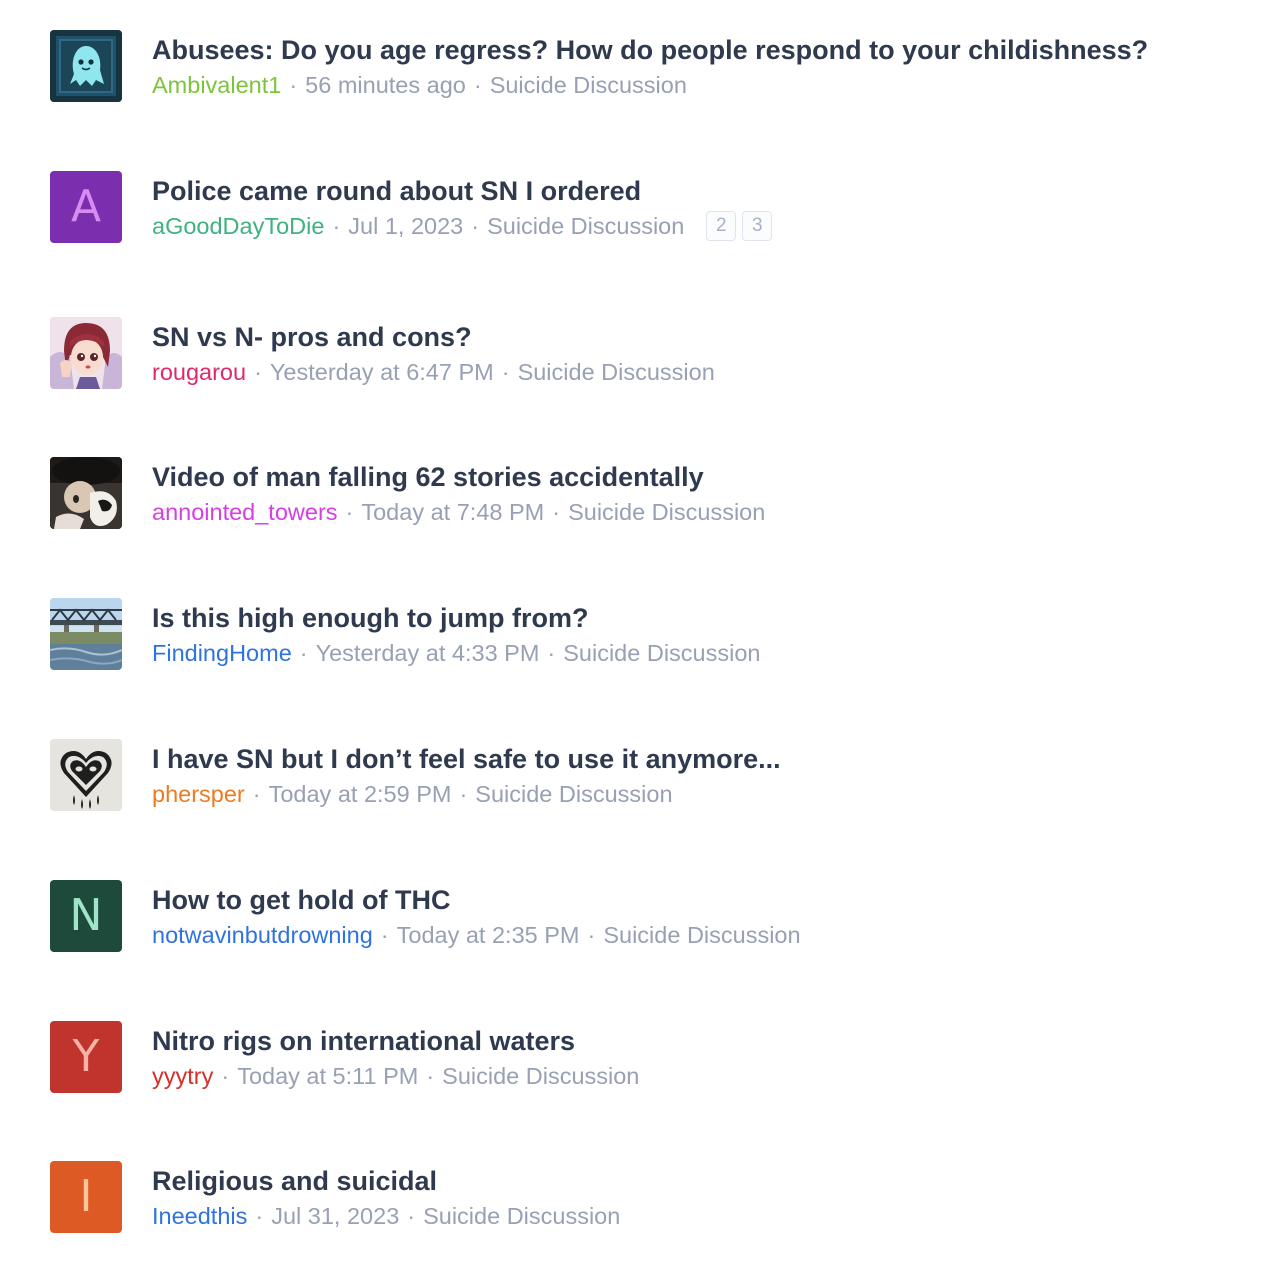 Image resolution: width=1288 pixels, height=1261 pixels. Describe the element at coordinates (327, 1076) in the screenshot. I see `thread-date: Today at 5:11 PM` at that location.